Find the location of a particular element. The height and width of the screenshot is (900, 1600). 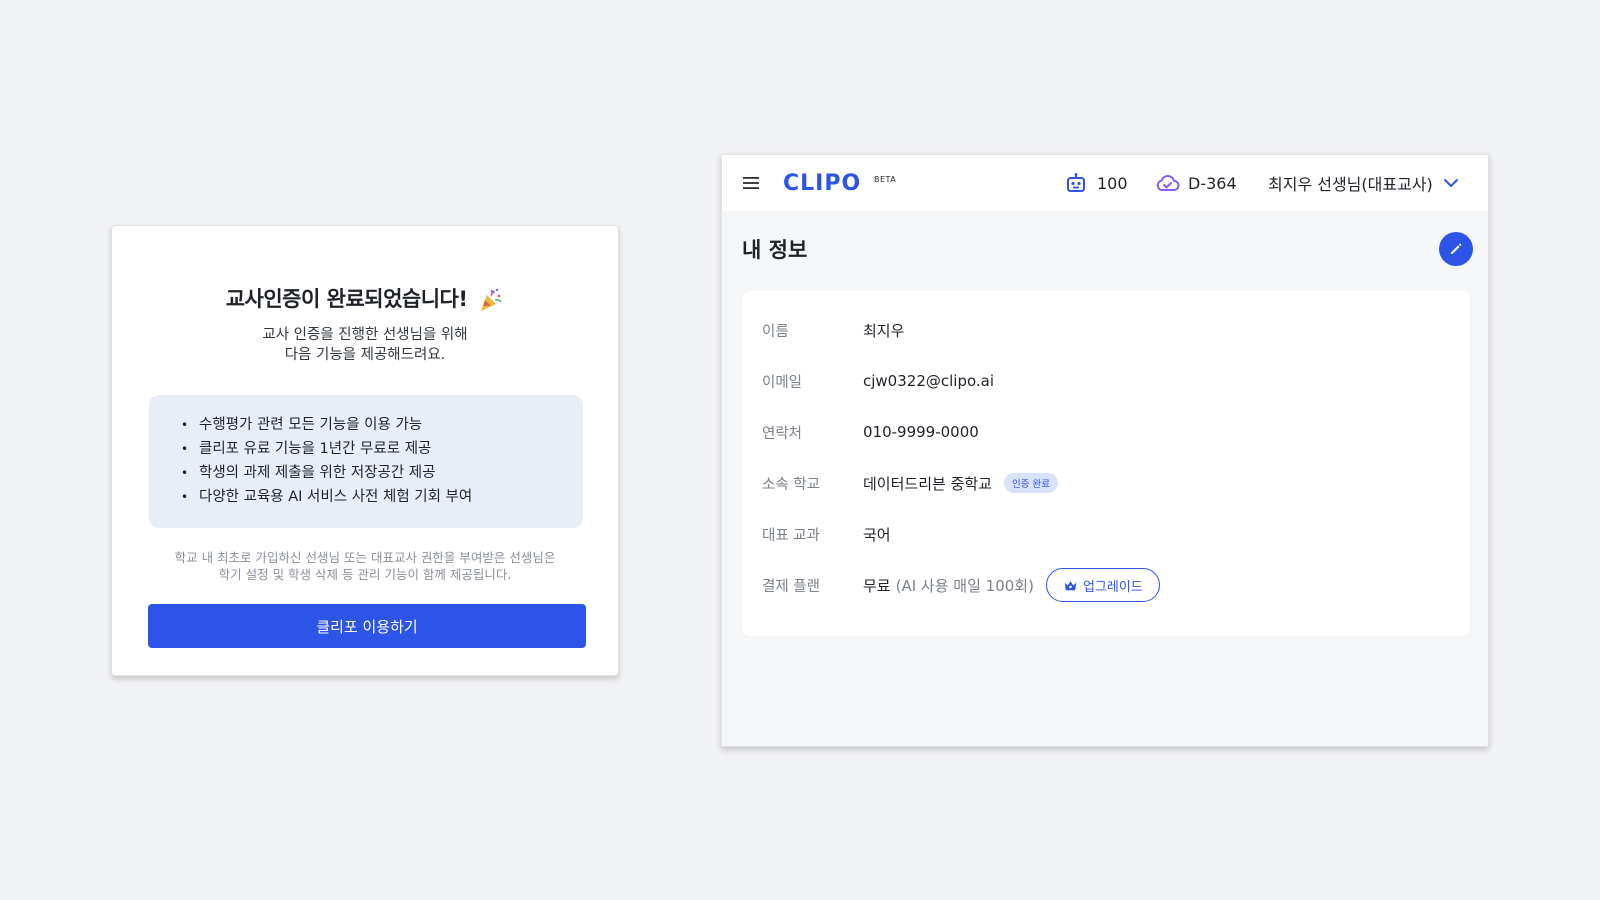

robot-icon is located at coordinates (1076, 182).